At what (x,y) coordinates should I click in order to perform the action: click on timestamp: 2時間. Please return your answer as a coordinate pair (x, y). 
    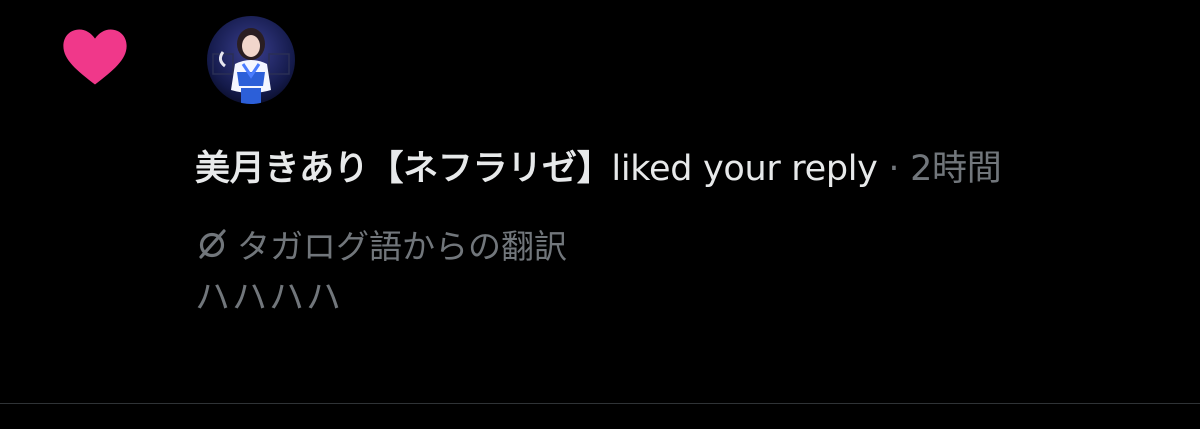
    Looking at the image, I should click on (956, 169).